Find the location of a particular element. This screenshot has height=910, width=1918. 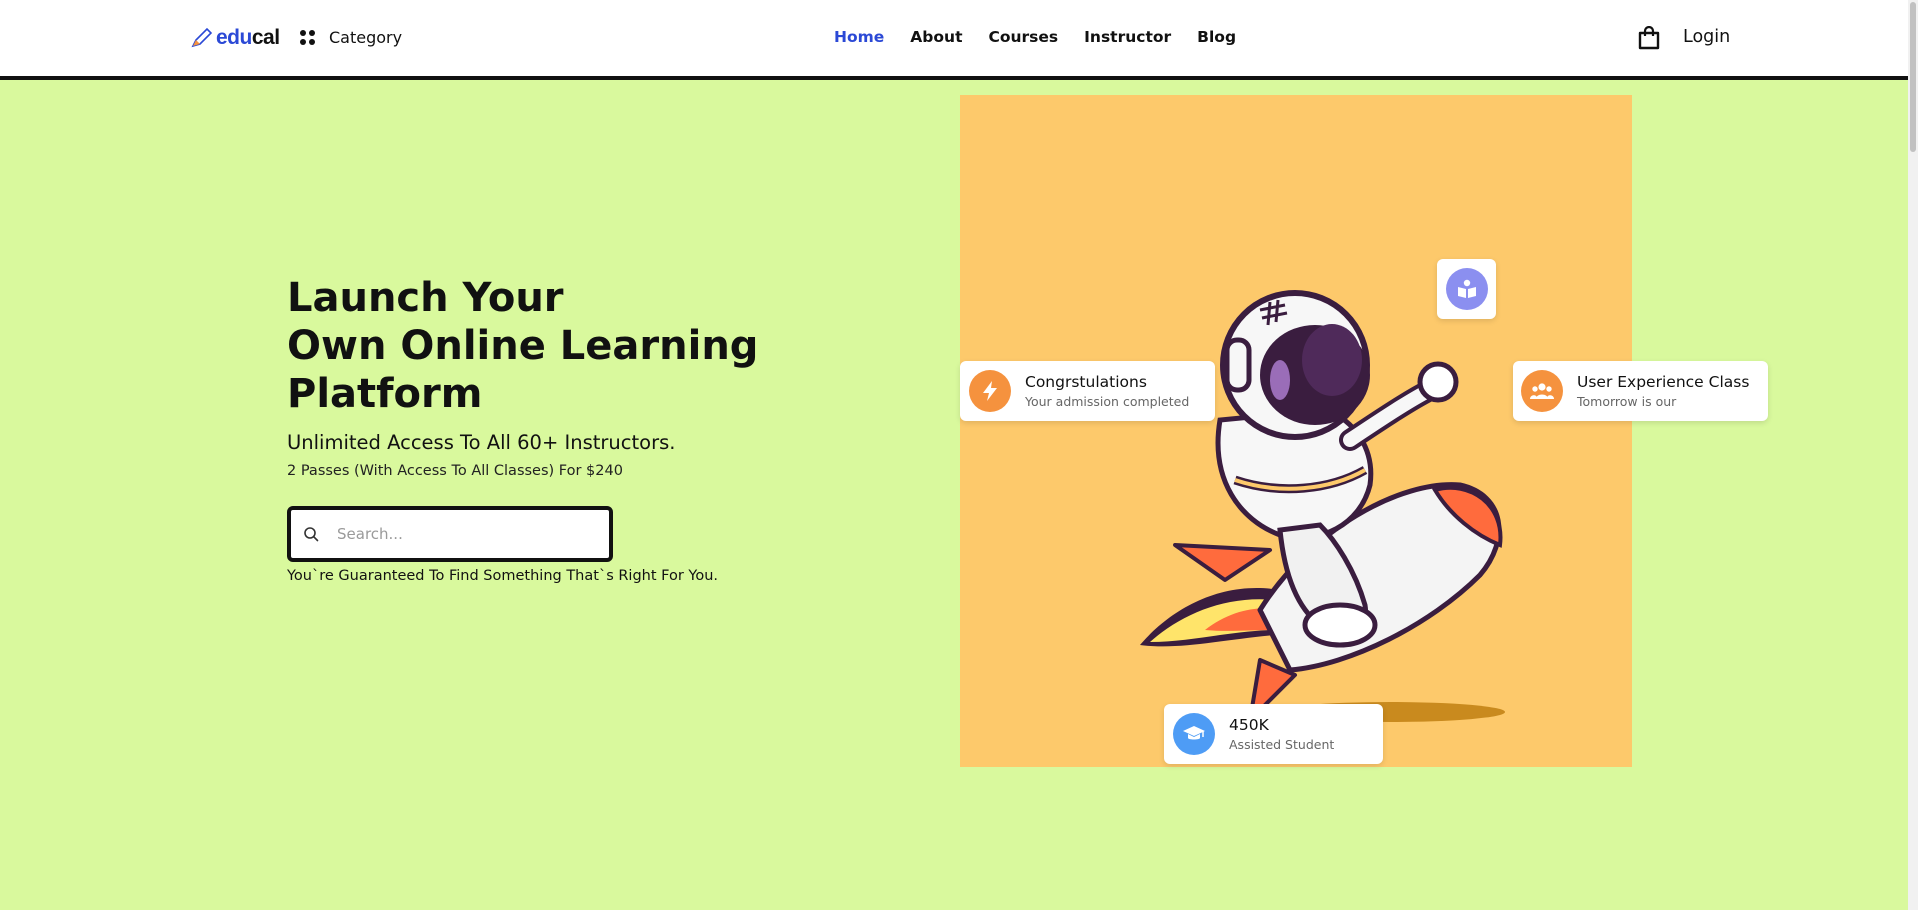

shopping-bag-icon is located at coordinates (1649, 38).